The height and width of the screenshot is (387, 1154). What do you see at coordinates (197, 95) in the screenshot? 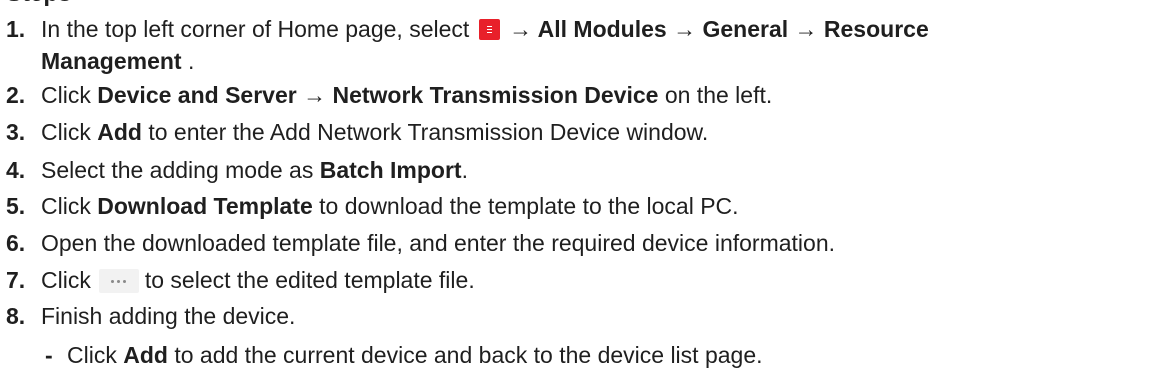
I see `ui-path-device-and-server: Device and Server` at bounding box center [197, 95].